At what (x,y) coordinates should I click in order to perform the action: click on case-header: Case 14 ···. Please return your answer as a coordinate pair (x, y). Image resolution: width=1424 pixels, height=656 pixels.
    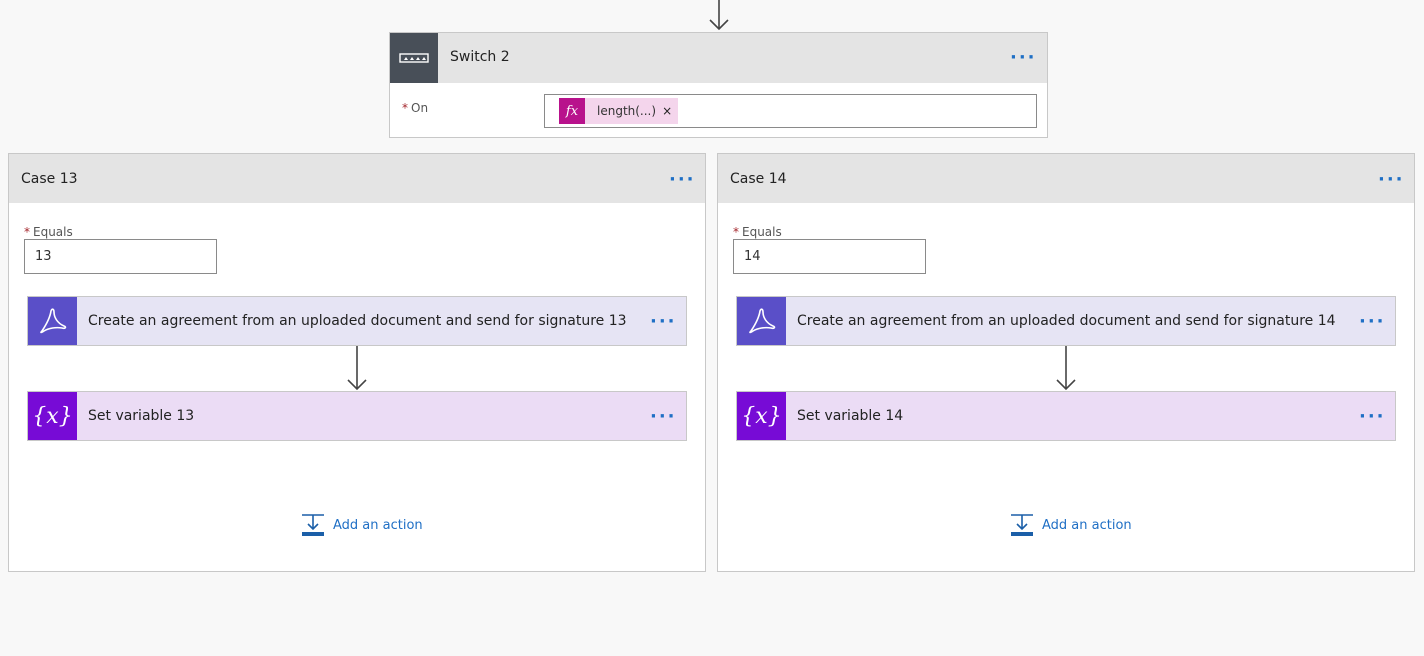
    Looking at the image, I should click on (1066, 178).